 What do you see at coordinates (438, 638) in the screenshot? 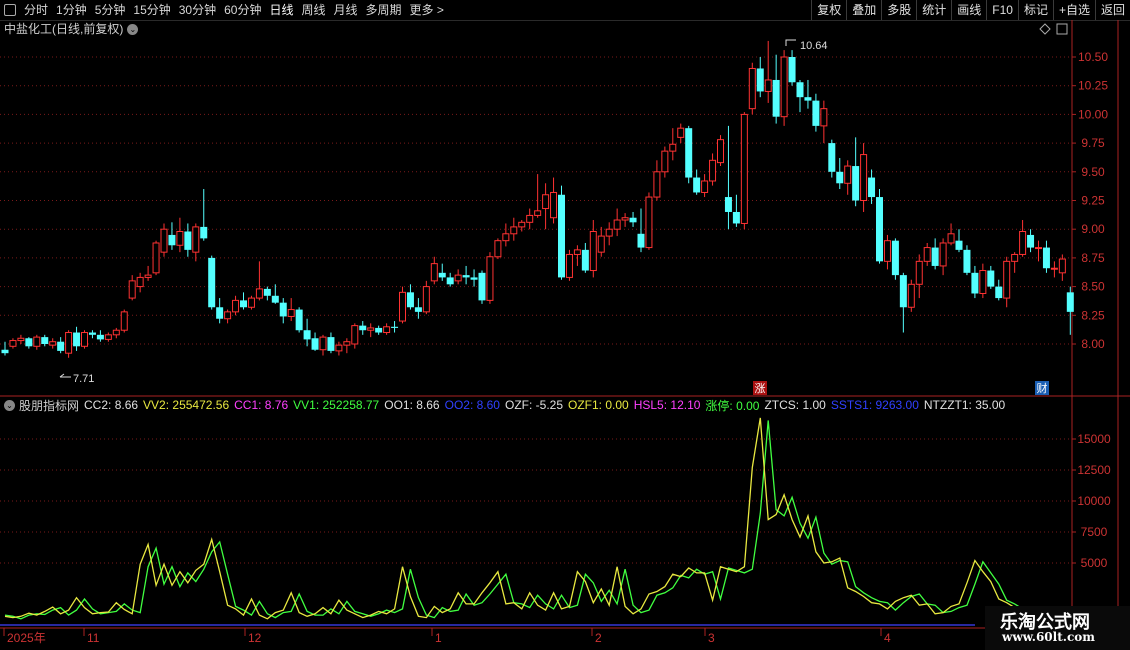
I see `date-tick-label: 1` at bounding box center [438, 638].